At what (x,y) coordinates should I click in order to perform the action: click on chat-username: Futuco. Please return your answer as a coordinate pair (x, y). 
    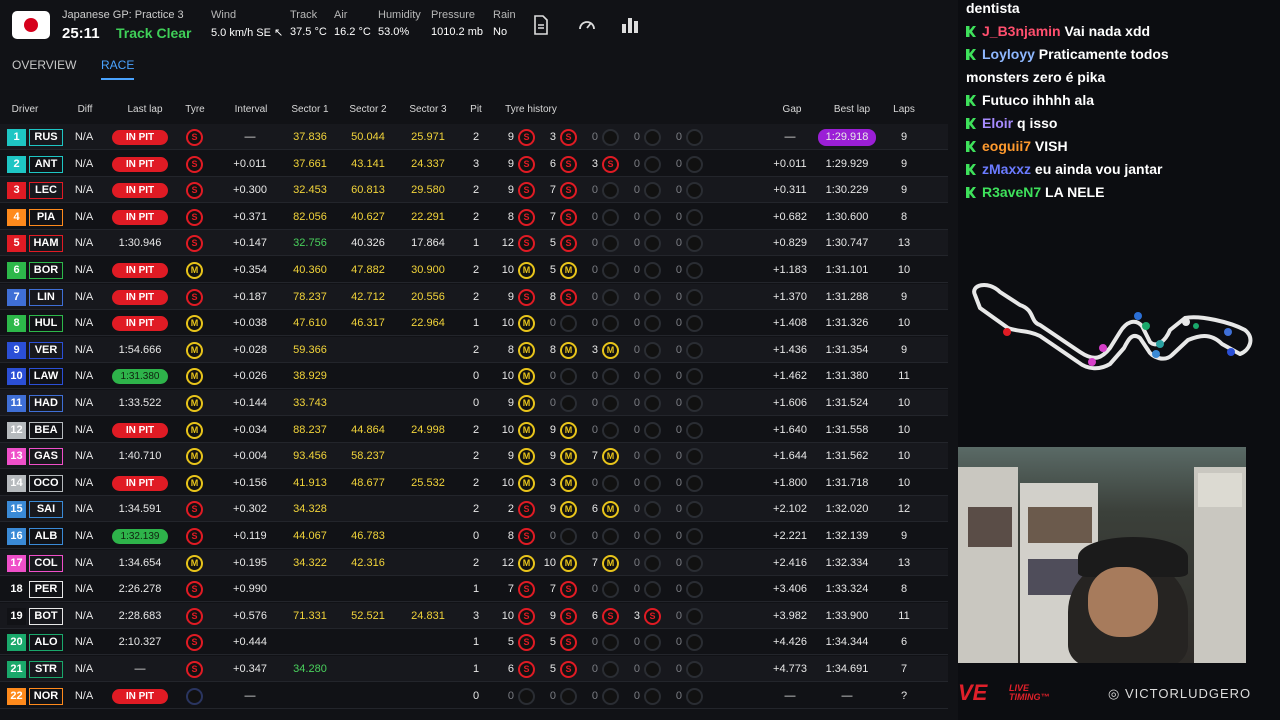
    Looking at the image, I should click on (1007, 100).